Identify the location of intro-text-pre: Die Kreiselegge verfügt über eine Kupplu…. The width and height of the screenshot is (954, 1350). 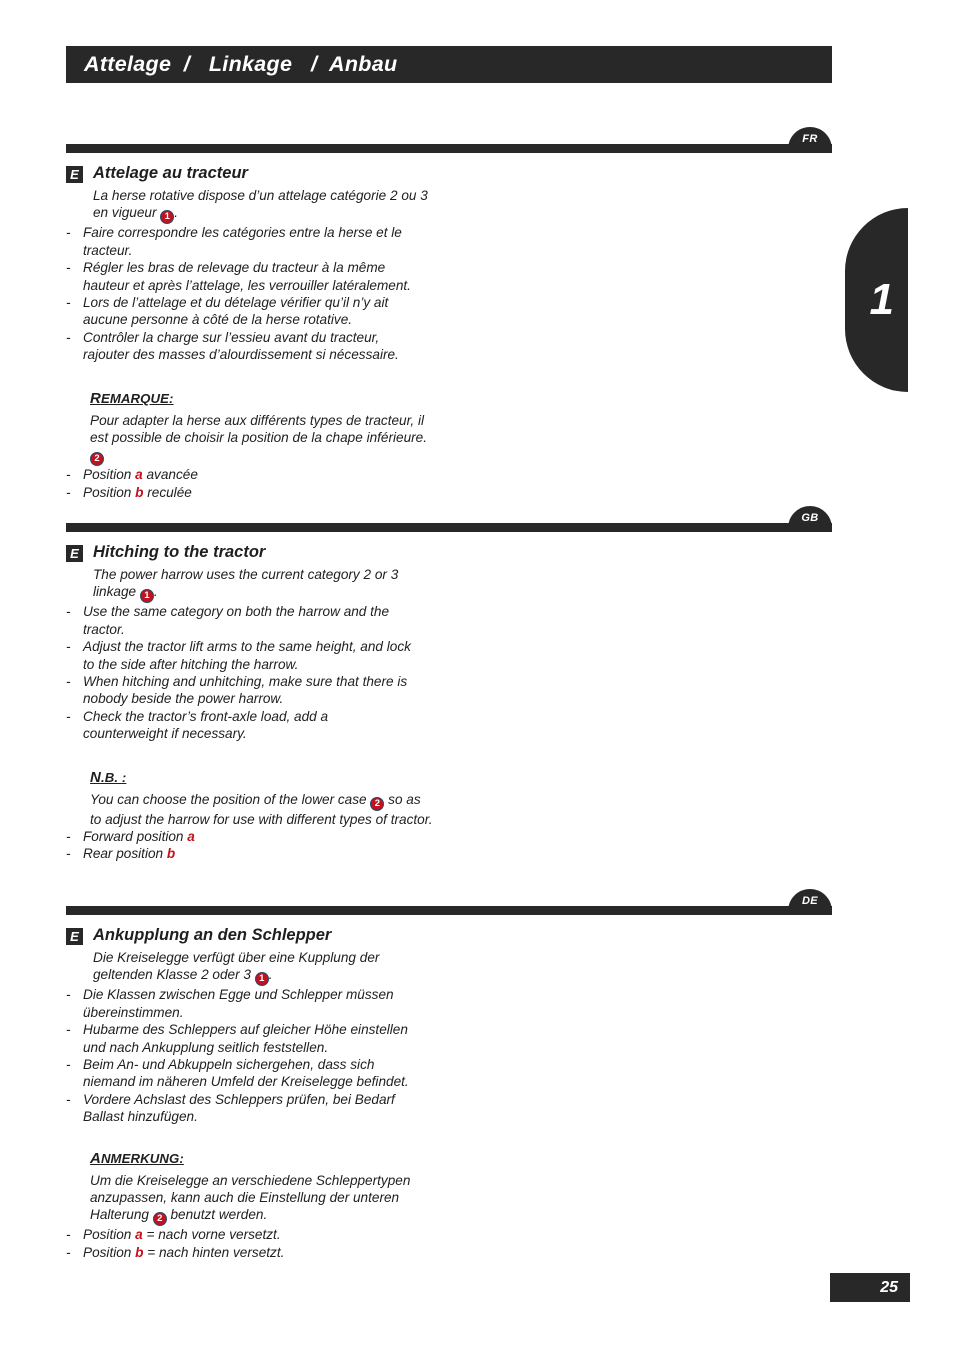
(236, 966).